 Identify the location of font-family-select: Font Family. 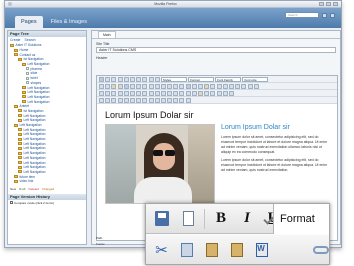
(228, 79).